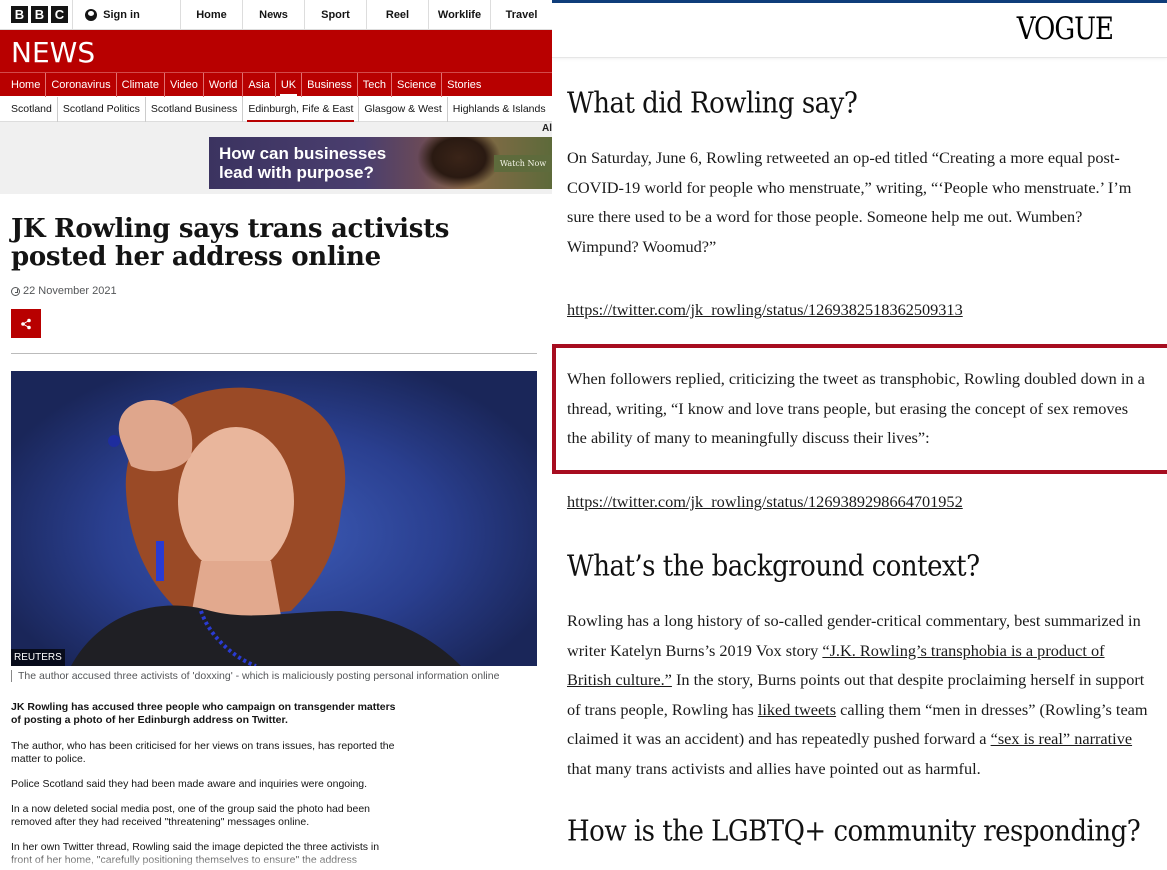 The image size is (1167, 870). Describe the element at coordinates (38, 657) in the screenshot. I see `photo-credit: REUTERS` at that location.